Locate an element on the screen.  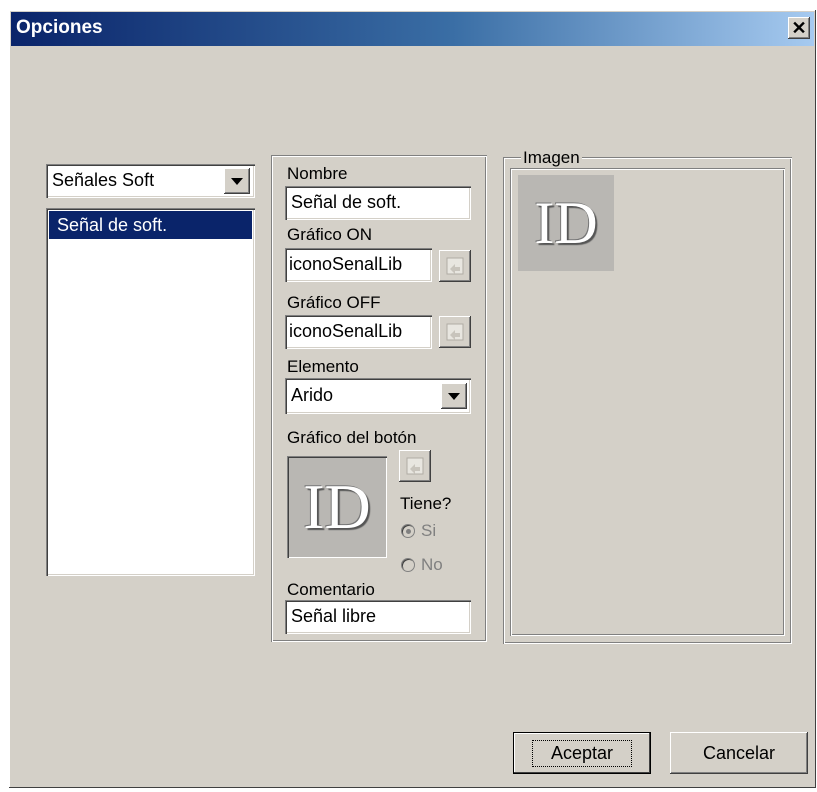
elemento-label: Elemento is located at coordinates (323, 366).